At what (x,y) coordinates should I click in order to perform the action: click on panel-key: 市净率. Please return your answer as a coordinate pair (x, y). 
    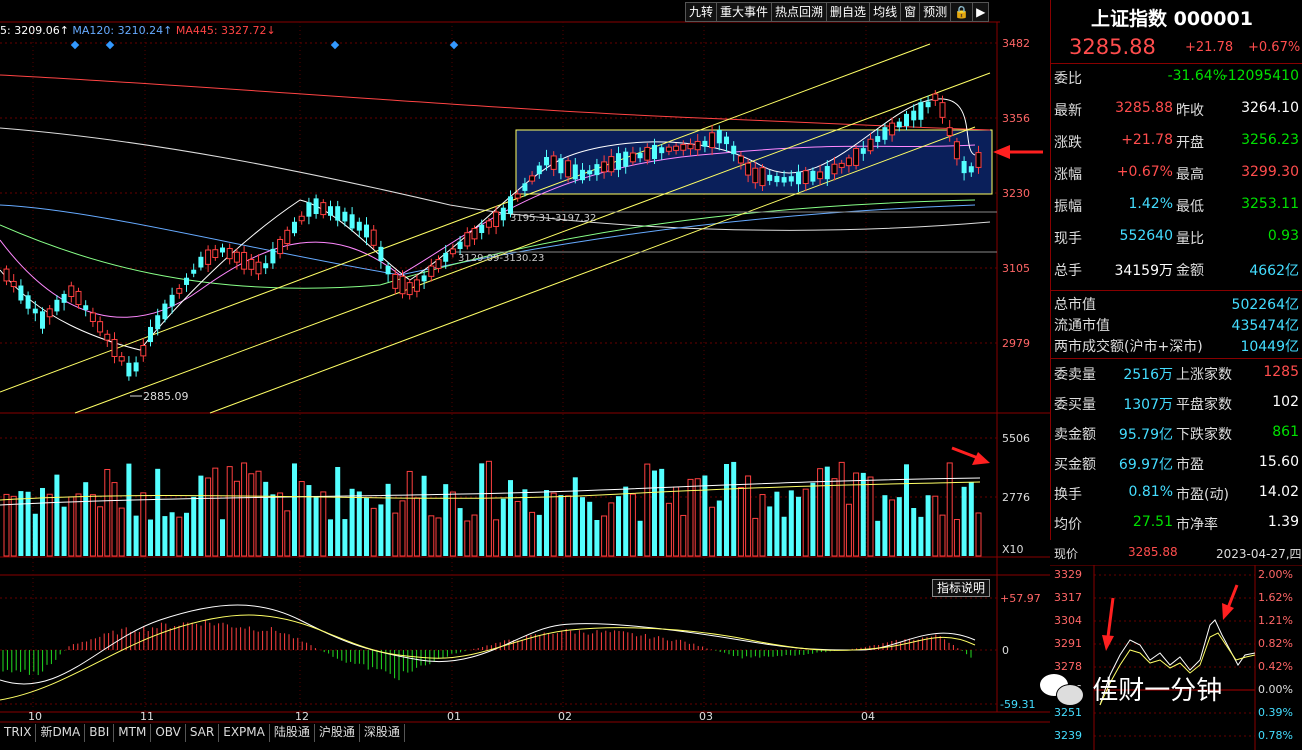
    Looking at the image, I should click on (1197, 525).